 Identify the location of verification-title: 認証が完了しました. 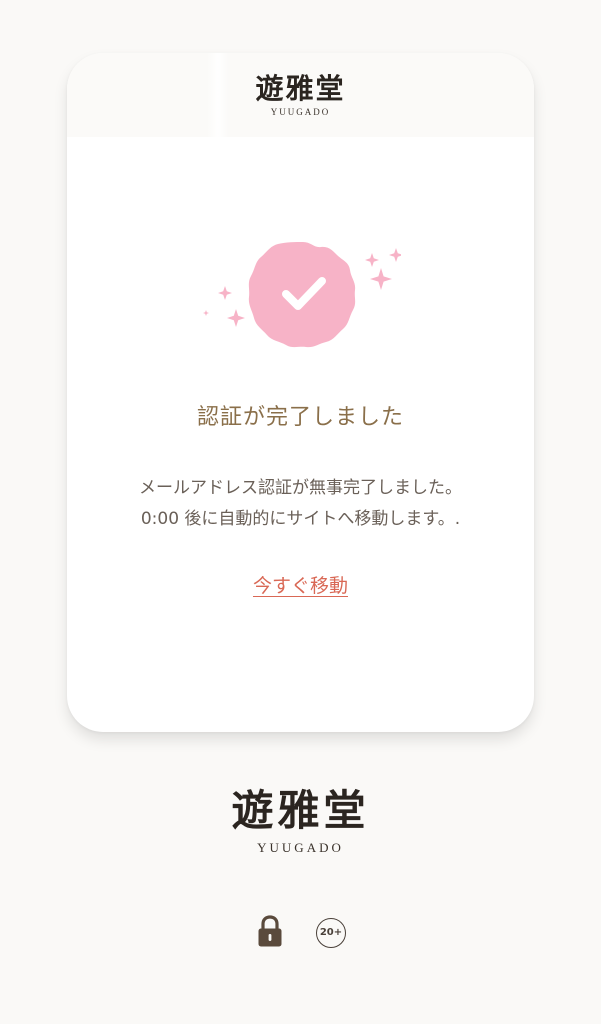
(300, 417).